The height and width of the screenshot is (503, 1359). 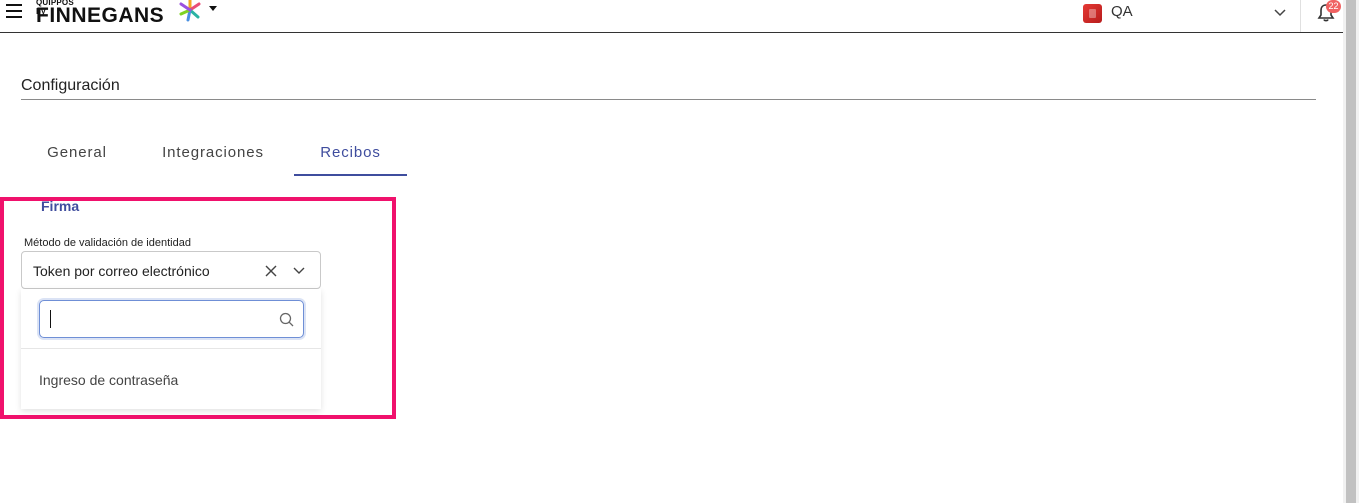 What do you see at coordinates (271, 271) in the screenshot?
I see `close-icon` at bounding box center [271, 271].